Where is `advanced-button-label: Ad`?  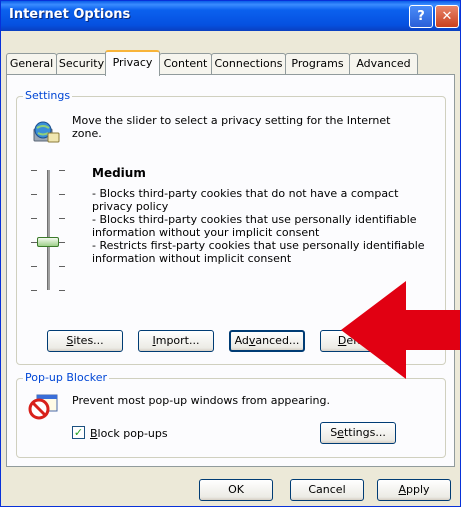
advanced-button-label: Ad is located at coordinates (241, 340).